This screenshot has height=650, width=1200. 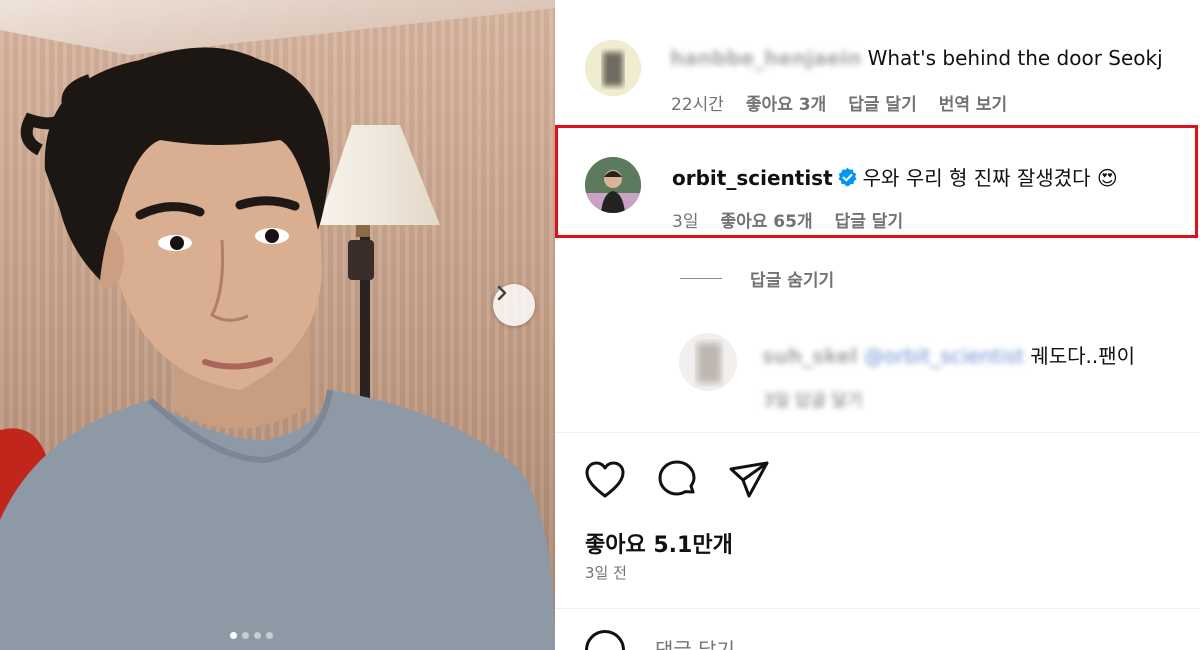 What do you see at coordinates (855, 644) in the screenshot?
I see `comment-input` at bounding box center [855, 644].